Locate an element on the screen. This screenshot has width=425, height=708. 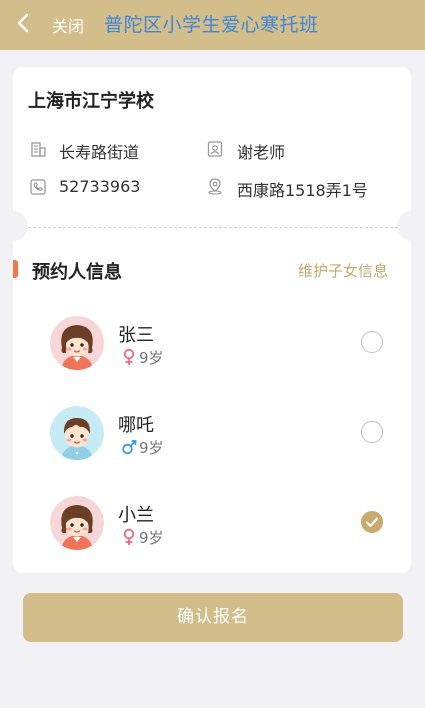
confirm-signup-button: 确认报名 is located at coordinates (213, 617).